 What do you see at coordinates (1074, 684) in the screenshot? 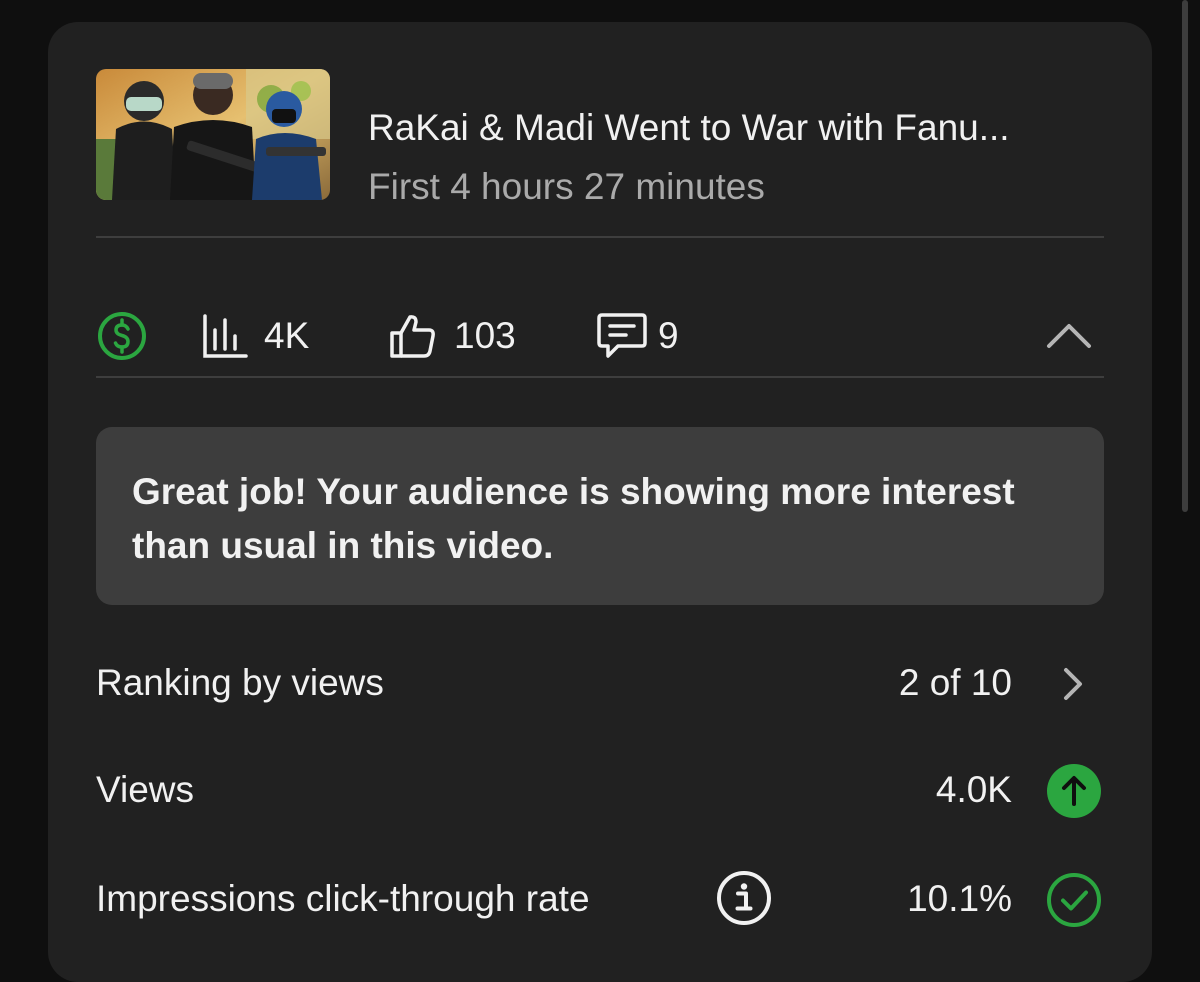
I see `chevron-right-icon` at bounding box center [1074, 684].